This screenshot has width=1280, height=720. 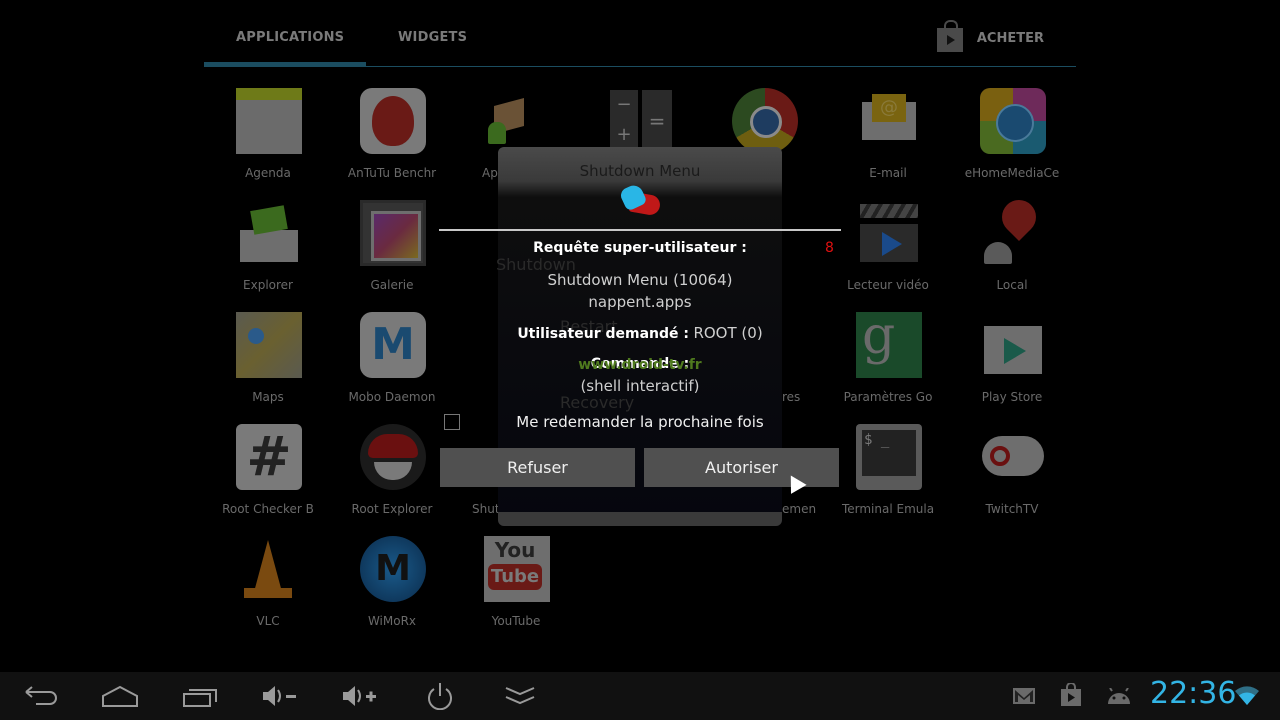 I want to click on app-google-settings: Paramètres Go, so click(x=888, y=365).